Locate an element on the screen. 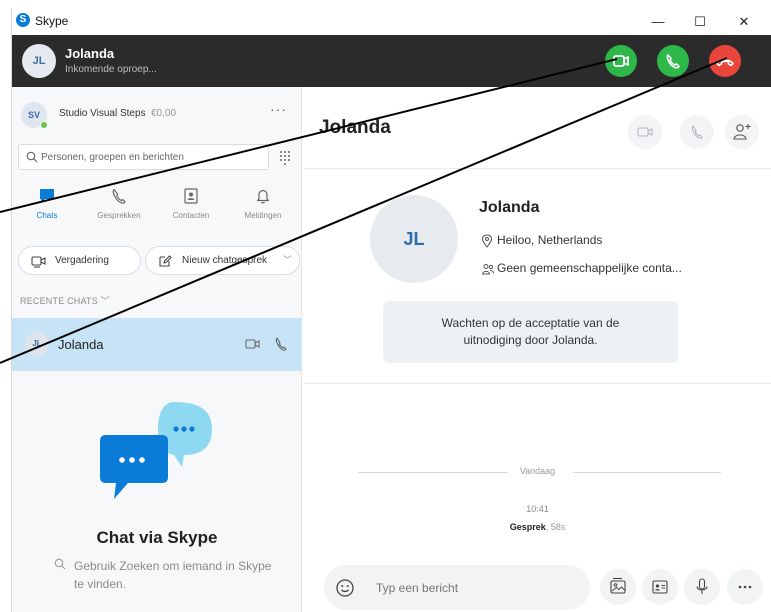  own-profile: SV Studio Visual Steps €0,00 ··· is located at coordinates (157, 112).